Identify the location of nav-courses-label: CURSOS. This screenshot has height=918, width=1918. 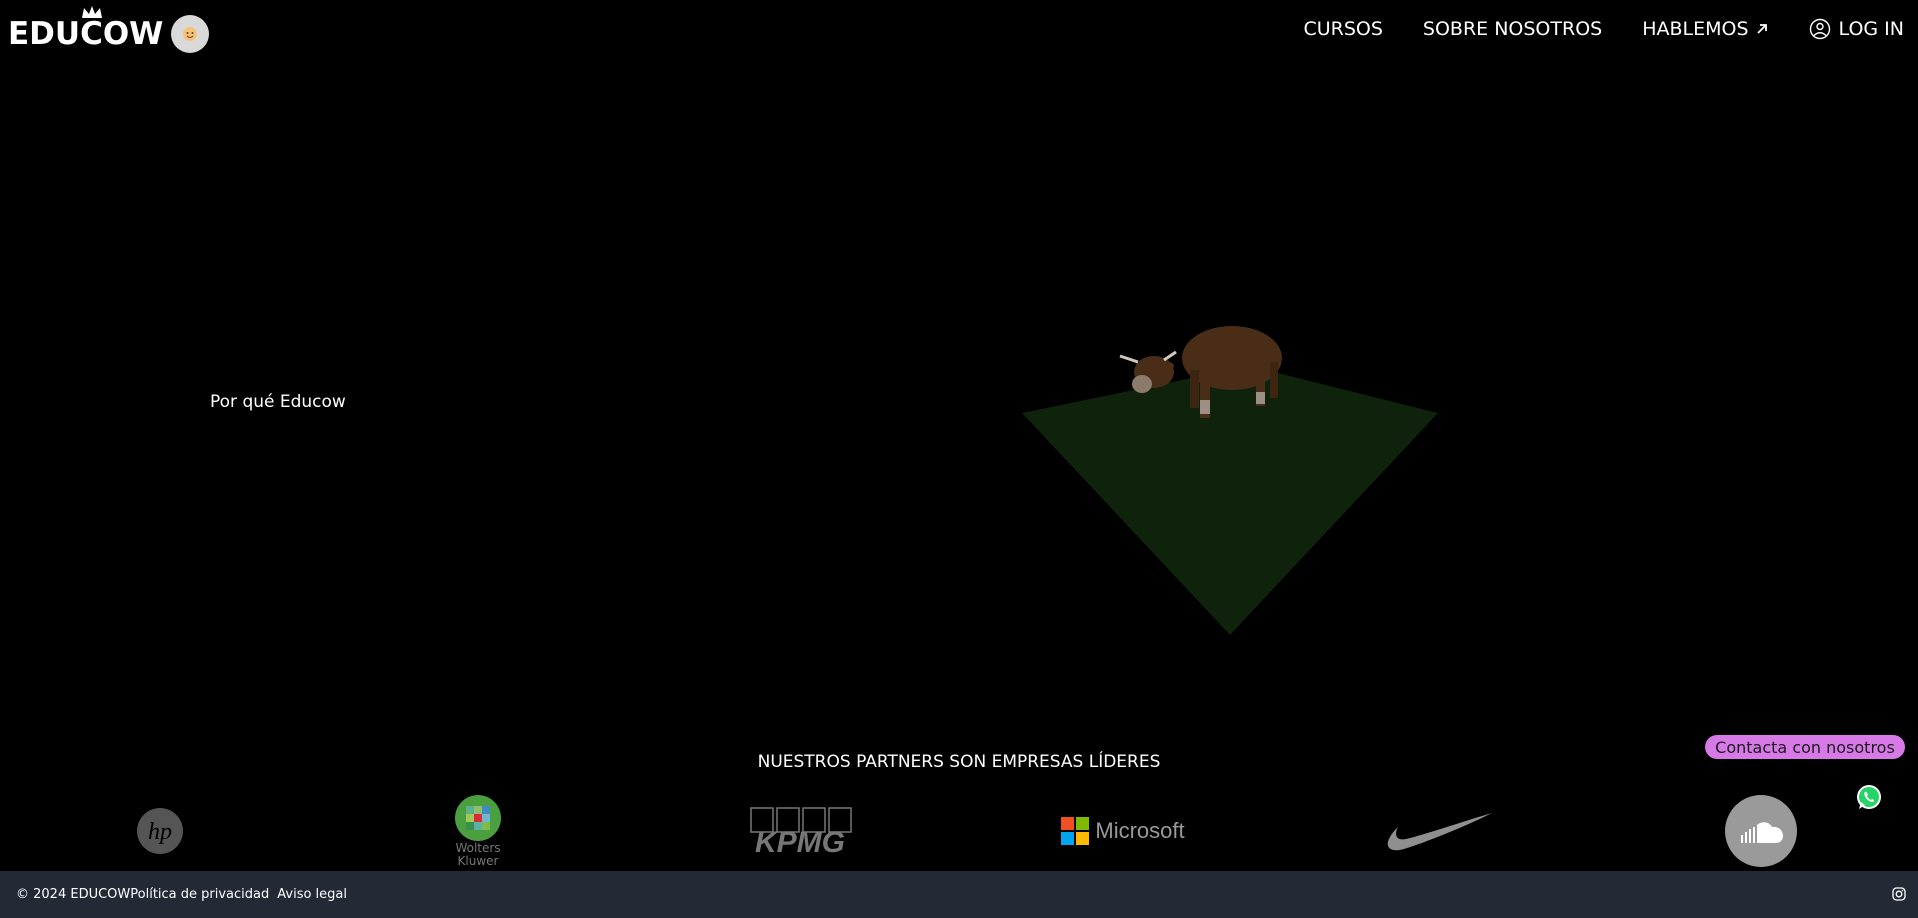
(1343, 29).